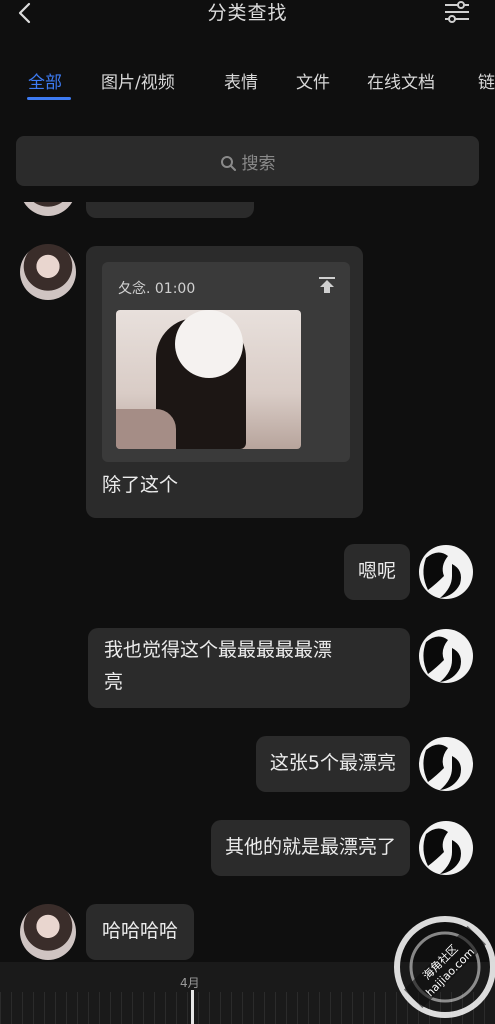  I want to click on tab-links: 链, so click(486, 80).